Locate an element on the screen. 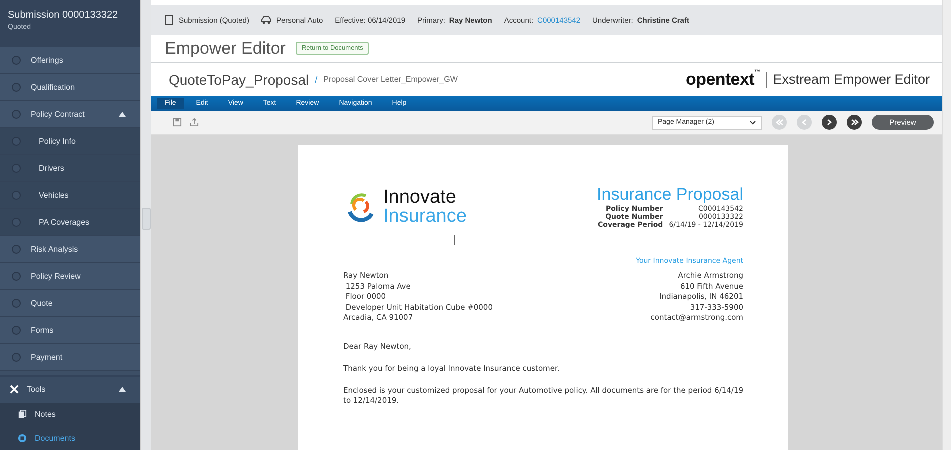 Image resolution: width=951 pixels, height=450 pixels. car-icon is located at coordinates (266, 20).